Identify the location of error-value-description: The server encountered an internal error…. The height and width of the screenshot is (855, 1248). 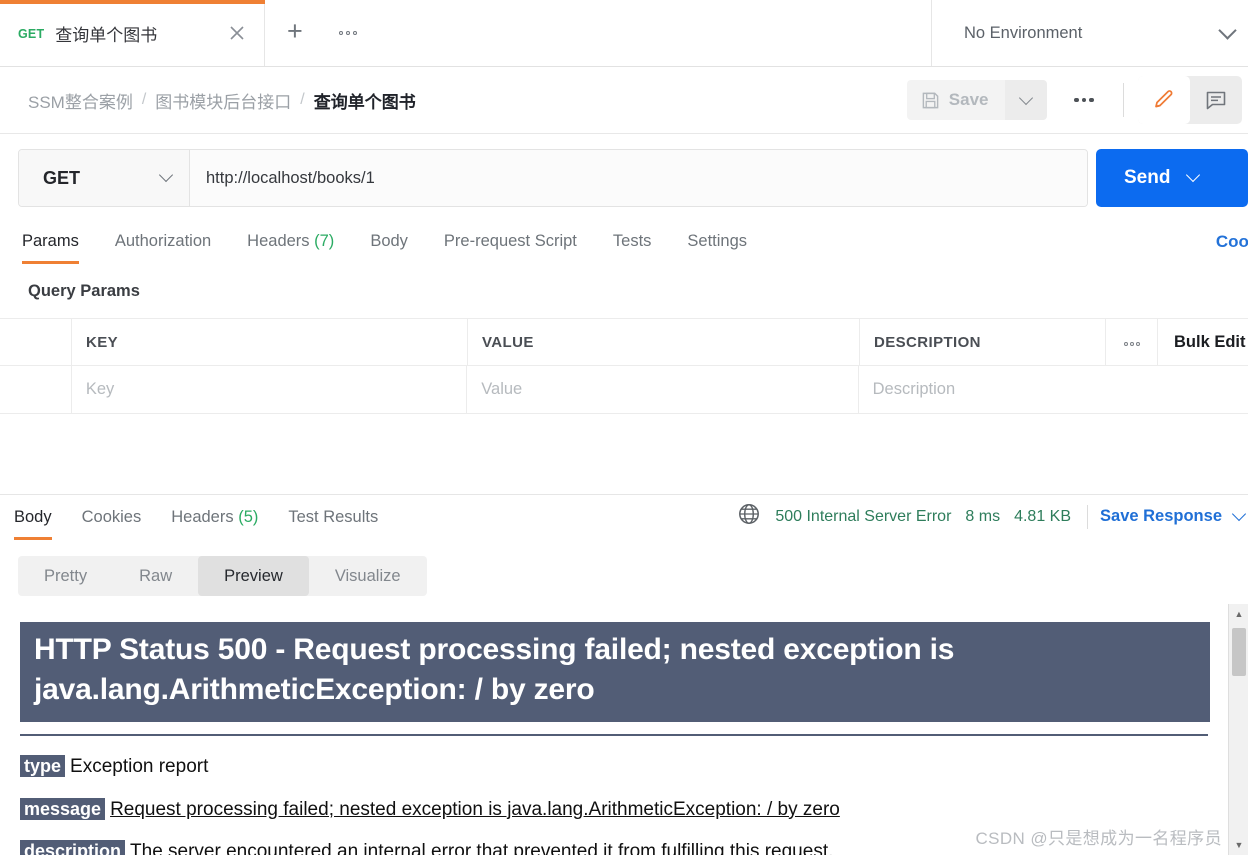
(482, 848).